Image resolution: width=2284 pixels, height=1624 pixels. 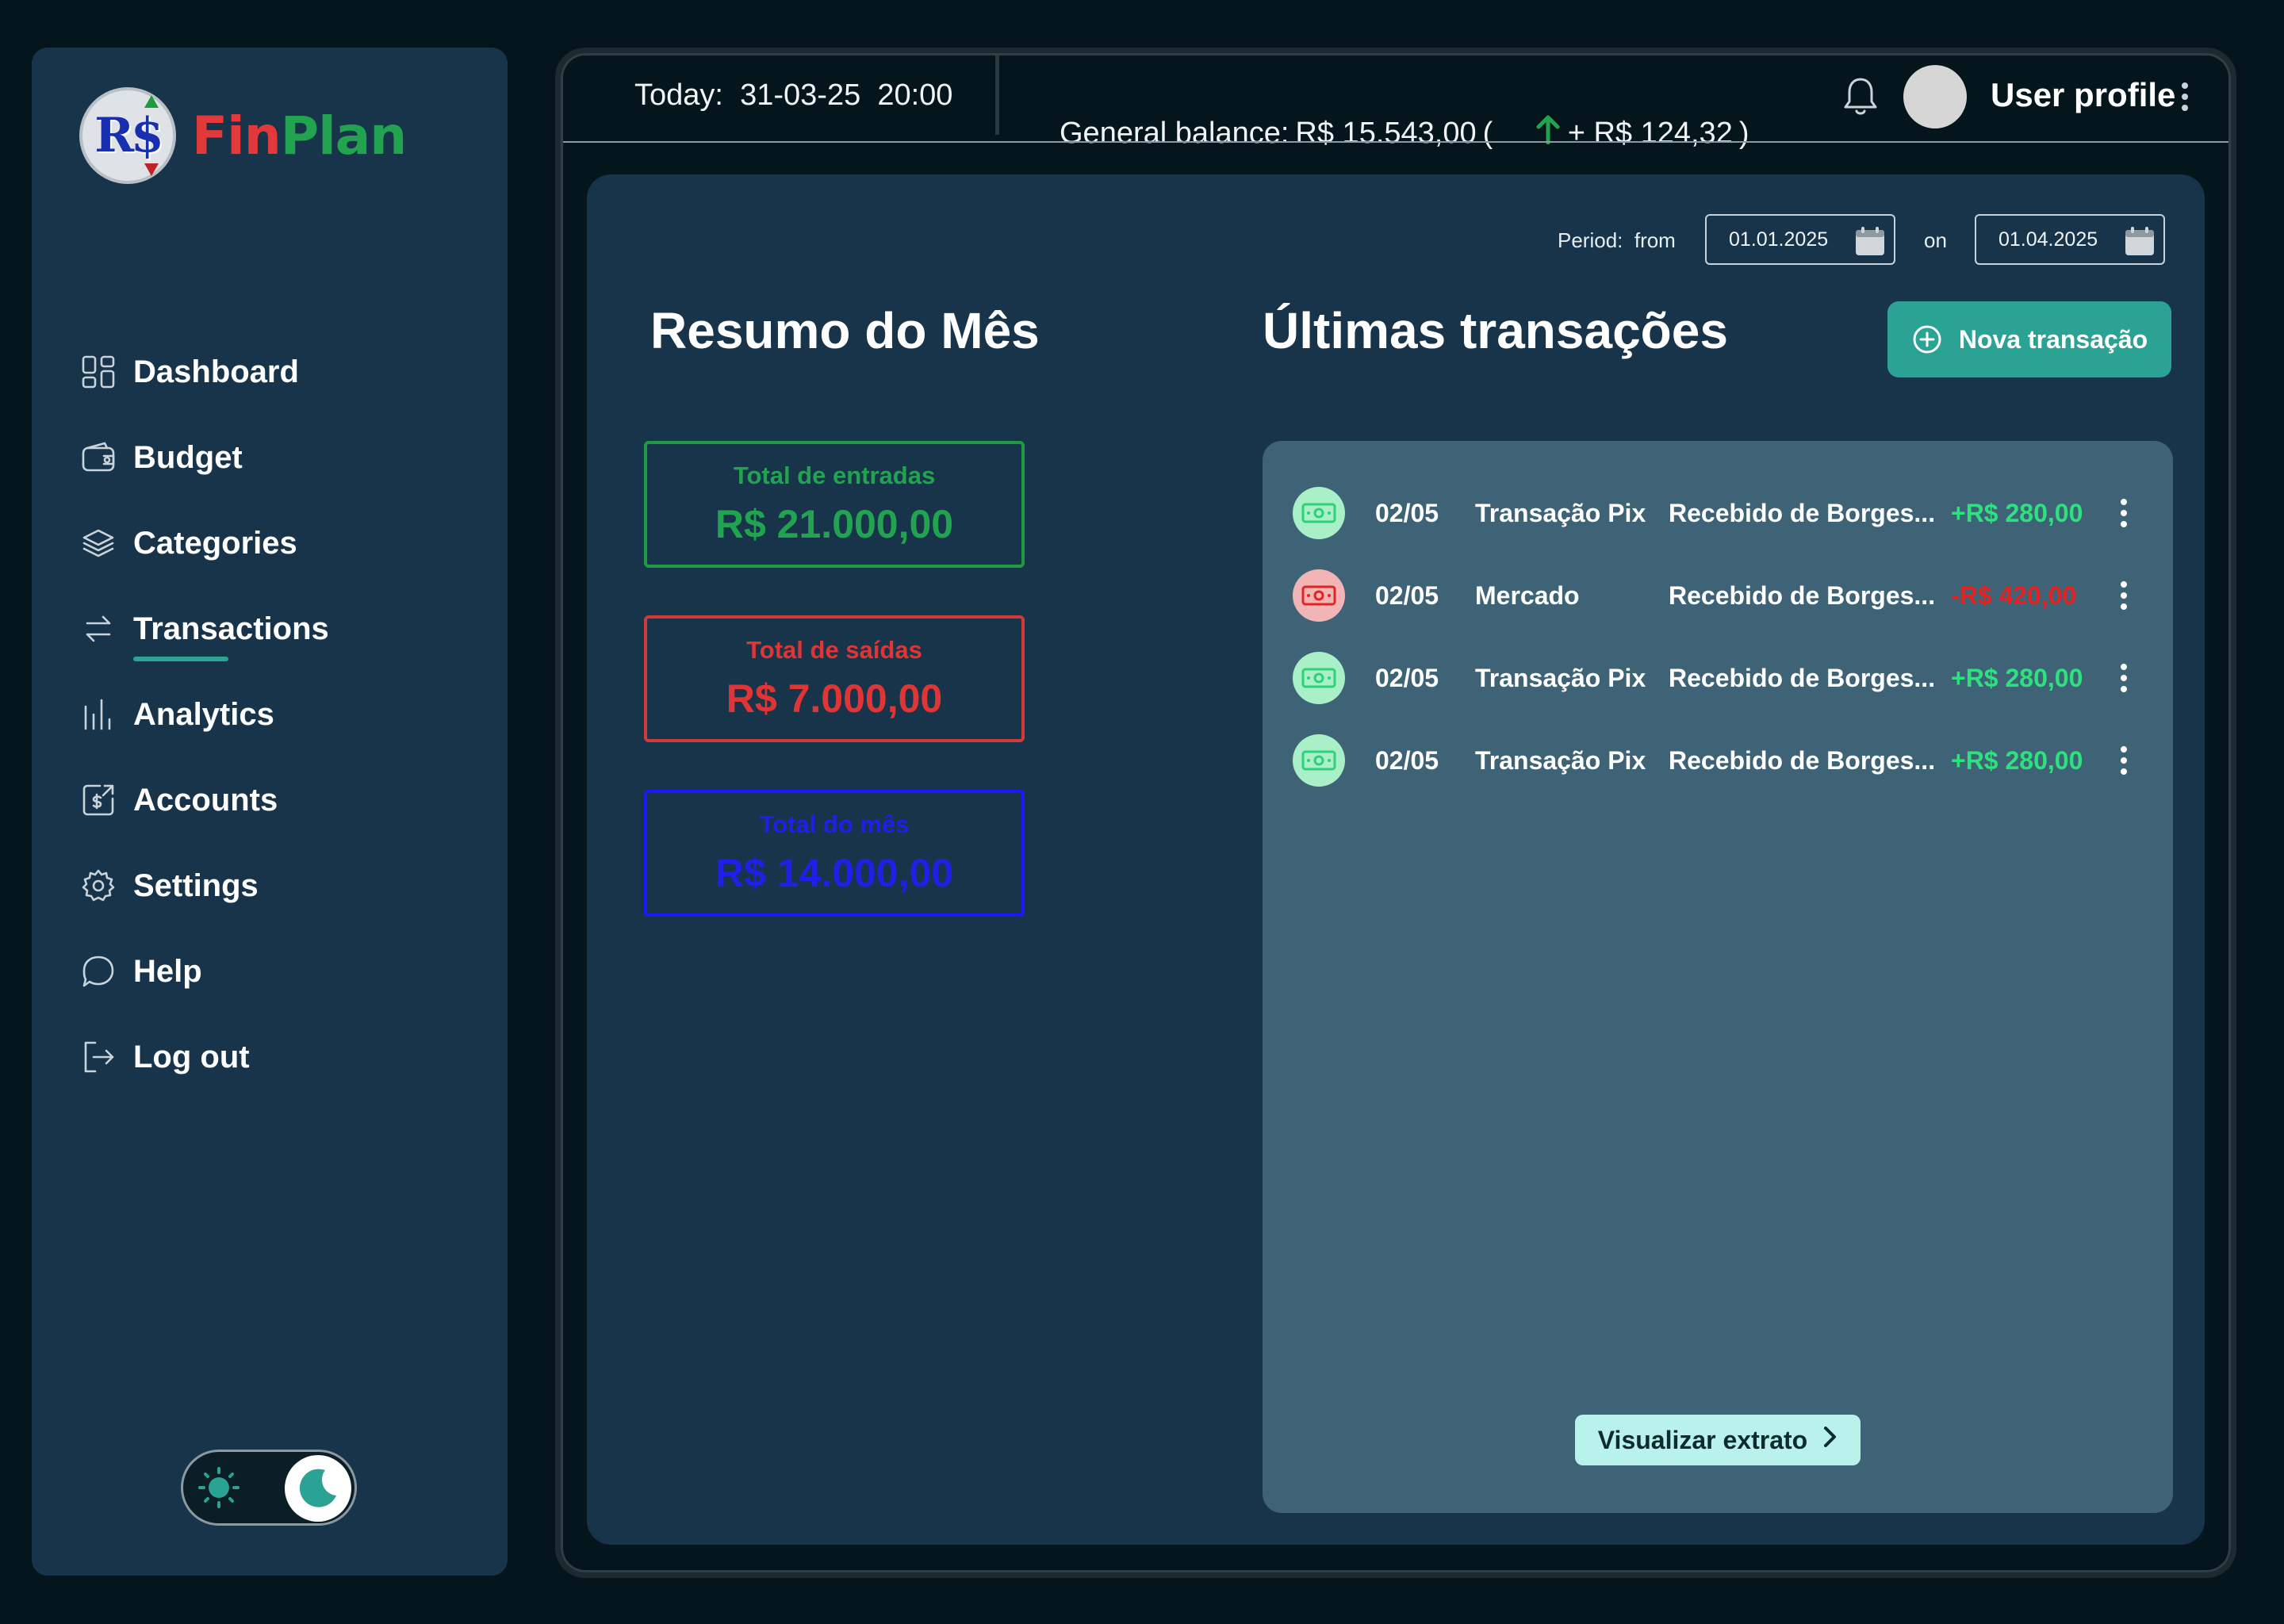 I want to click on logout-icon, so click(x=98, y=1057).